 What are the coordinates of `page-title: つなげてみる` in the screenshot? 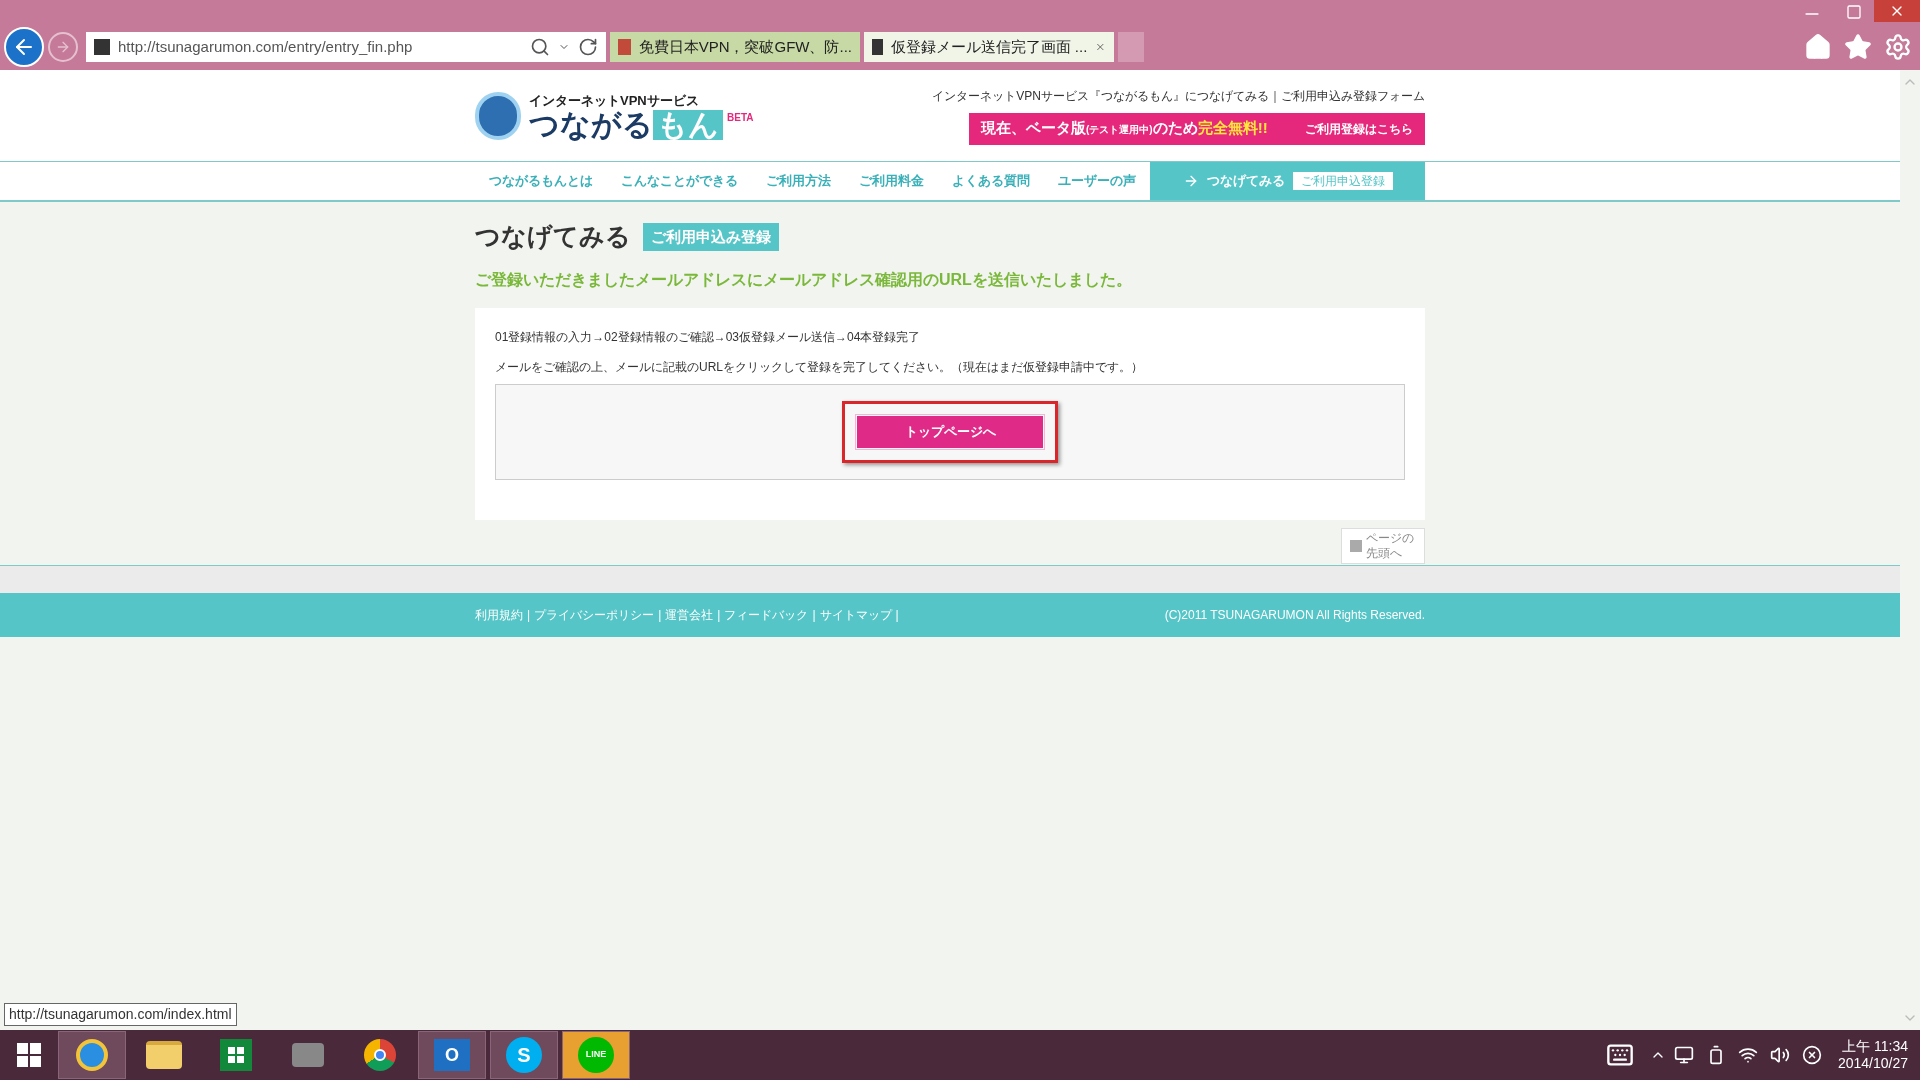 It's located at (553, 236).